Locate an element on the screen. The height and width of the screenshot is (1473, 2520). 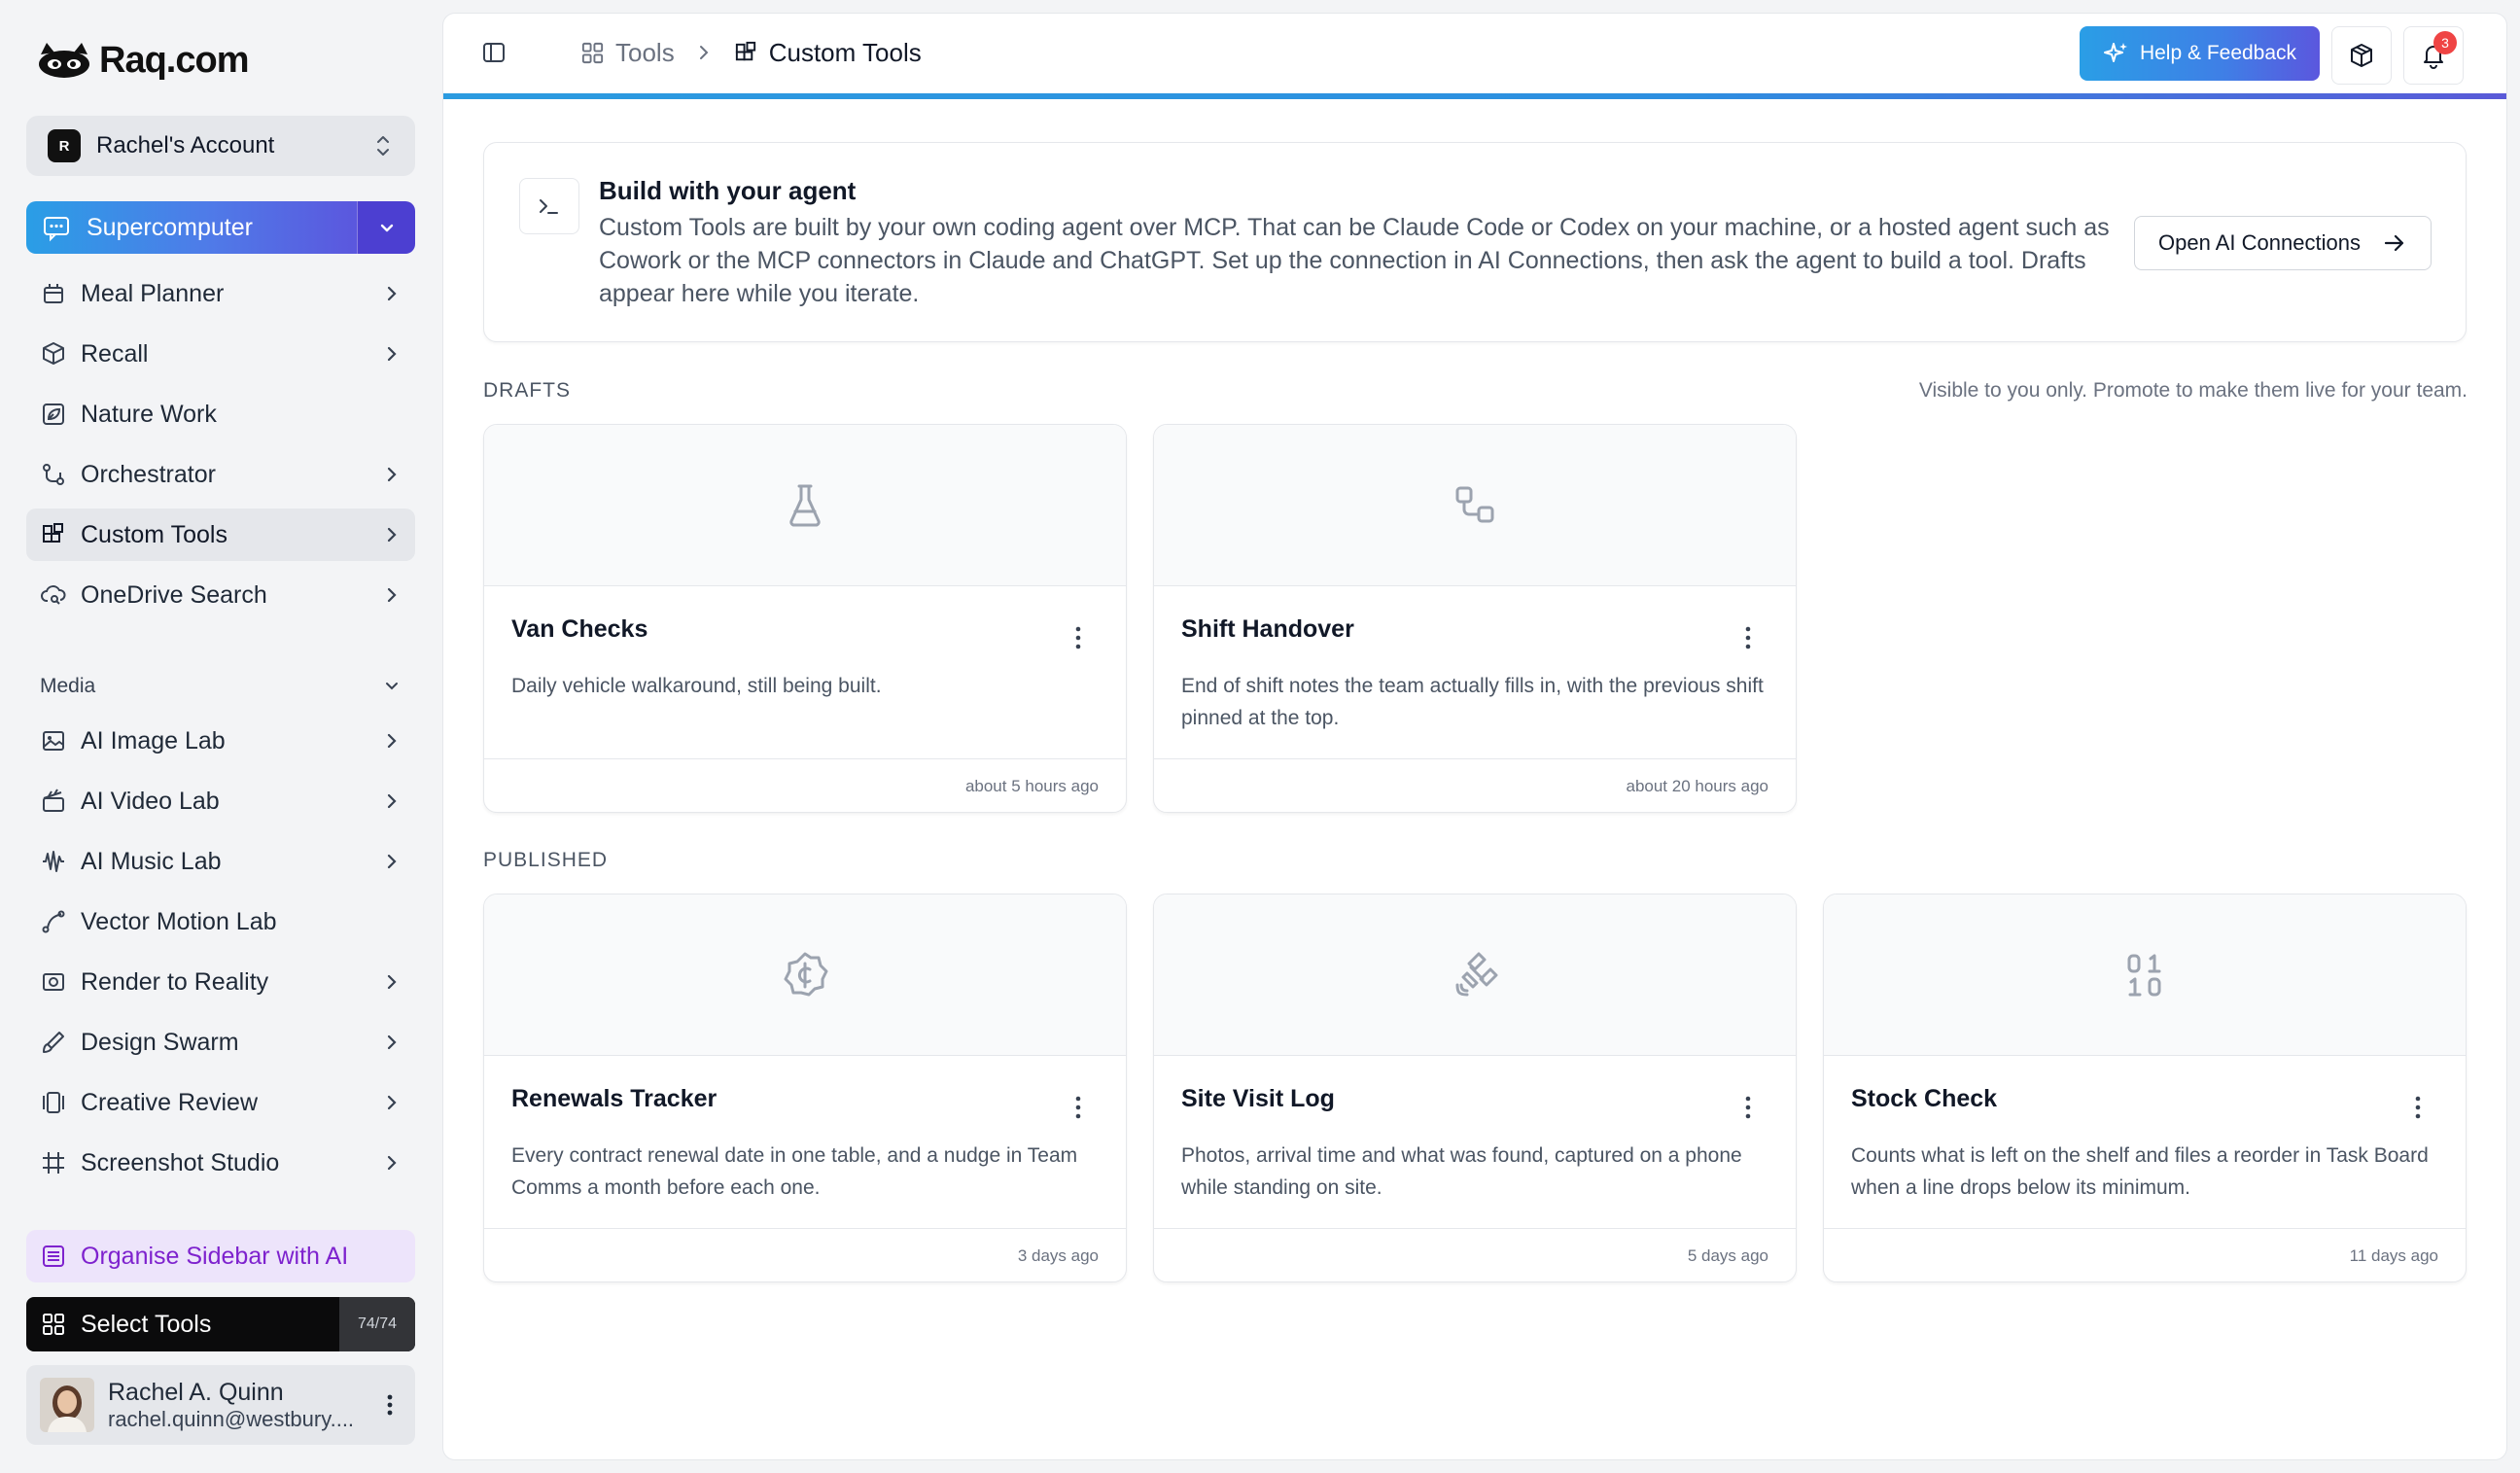
brand-logo: Raq.com is located at coordinates (142, 60).